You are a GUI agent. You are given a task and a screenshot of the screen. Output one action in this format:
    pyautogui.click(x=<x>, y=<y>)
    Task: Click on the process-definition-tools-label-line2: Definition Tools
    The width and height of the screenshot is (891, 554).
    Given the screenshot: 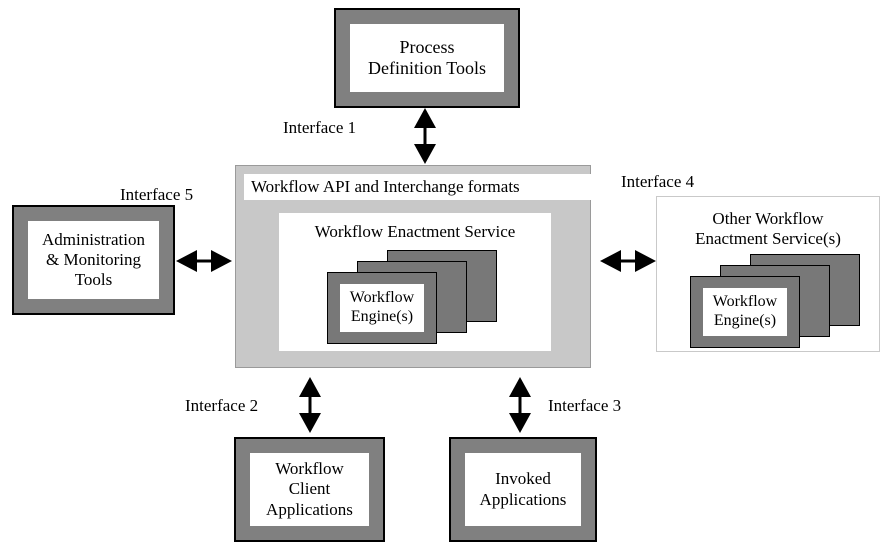 What is the action you would take?
    pyautogui.click(x=427, y=68)
    